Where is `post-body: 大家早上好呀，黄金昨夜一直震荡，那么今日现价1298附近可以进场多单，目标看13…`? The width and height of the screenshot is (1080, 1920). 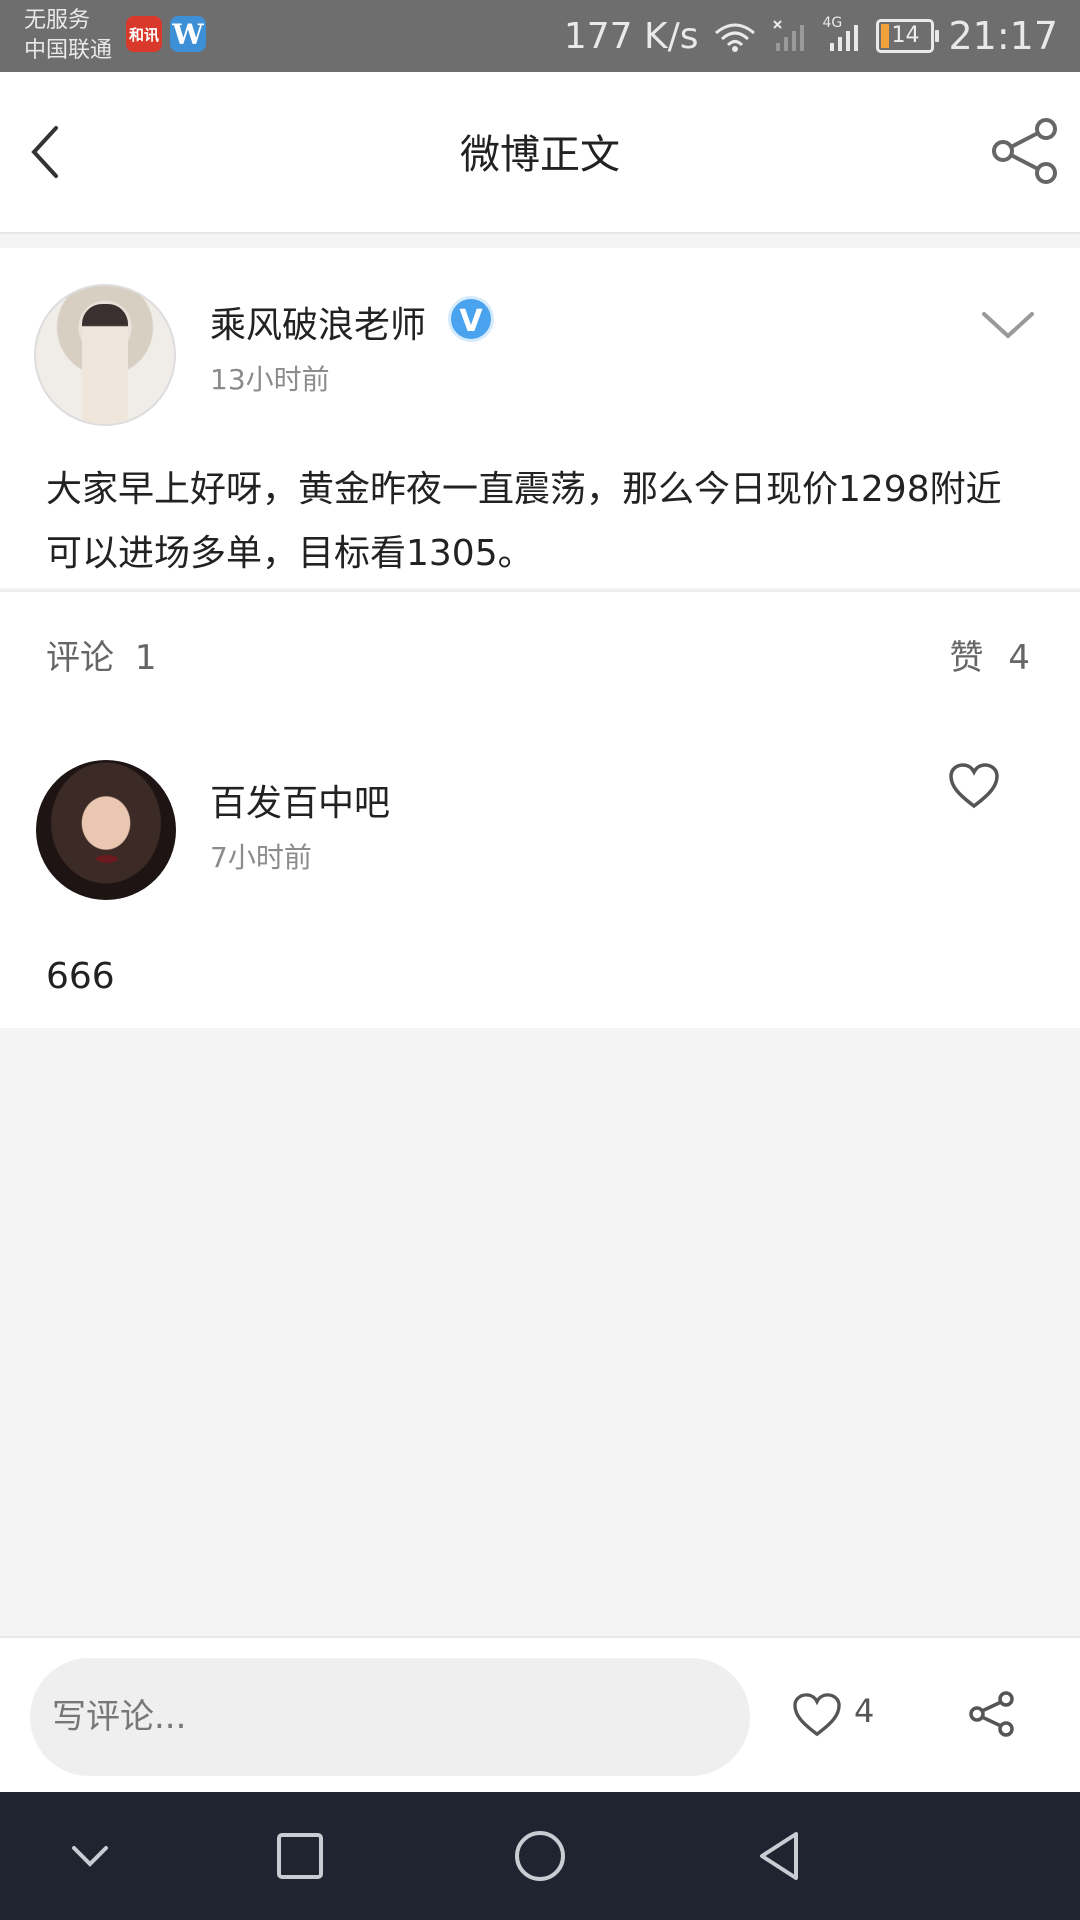 post-body: 大家早上好呀，黄金昨夜一直震荡，那么今日现价1298附近可以进场多单，目标看13… is located at coordinates (524, 521).